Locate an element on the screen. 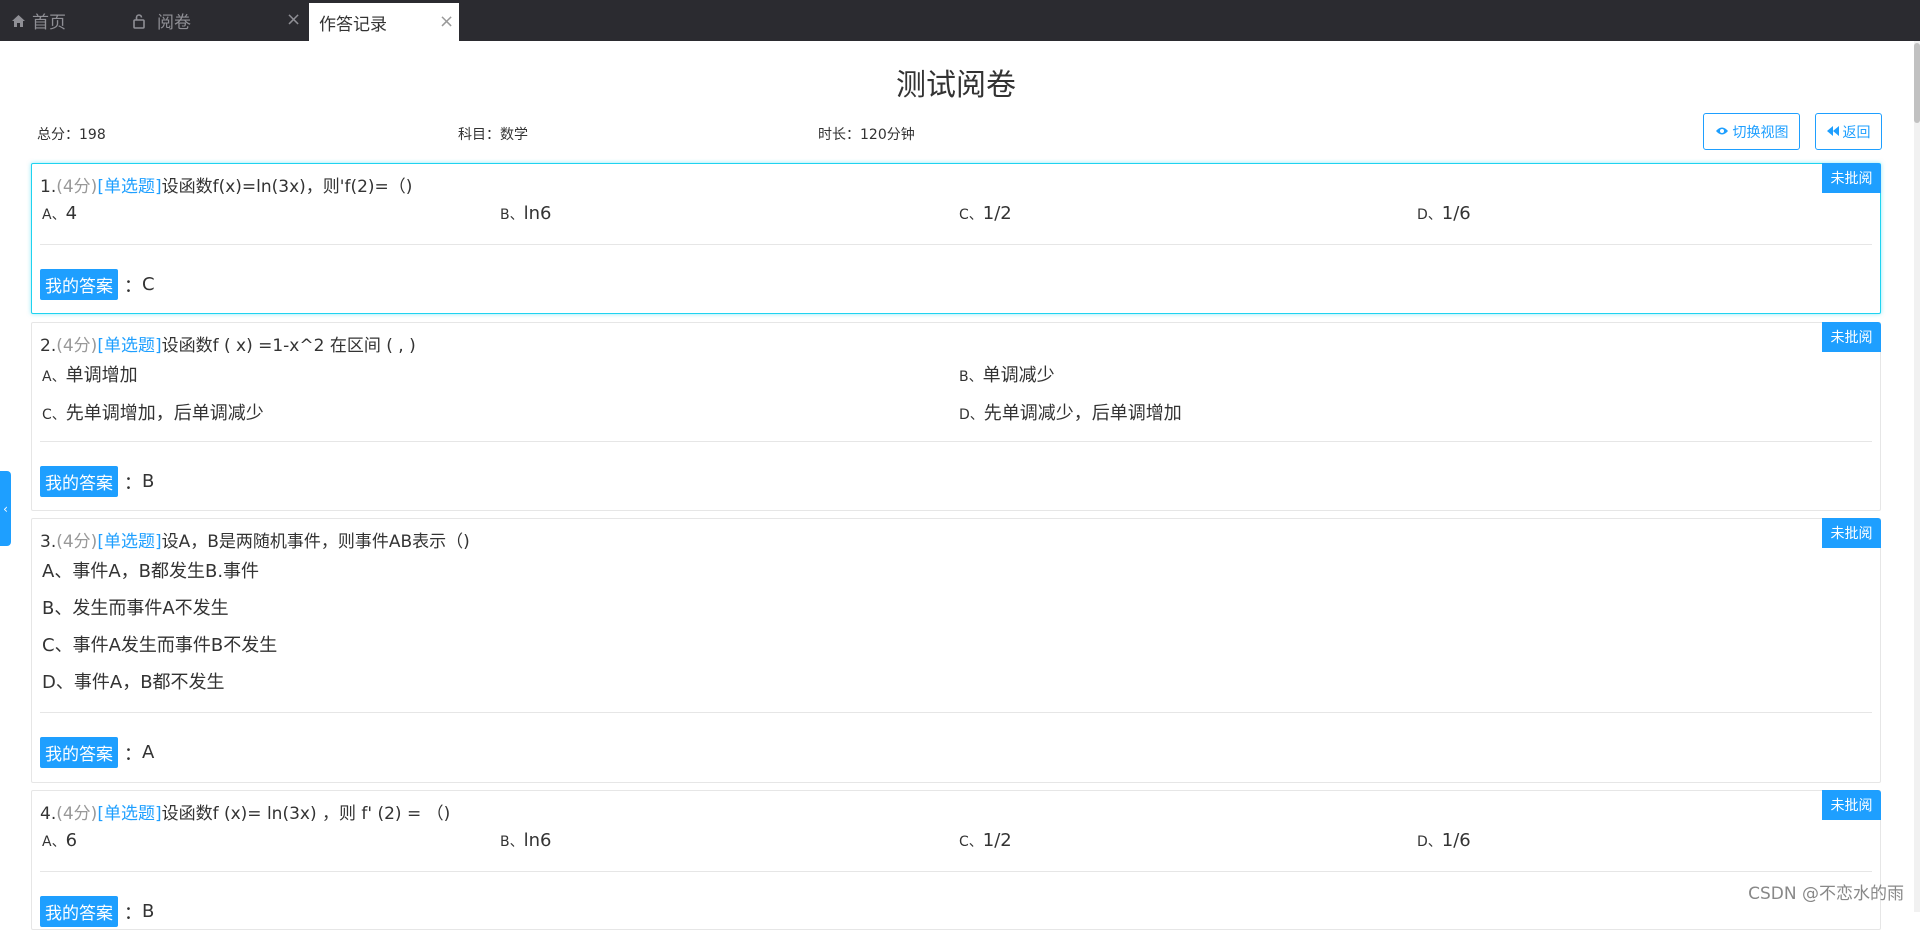 The width and height of the screenshot is (1920, 930). tab-record-label: 作答记录 is located at coordinates (353, 22).